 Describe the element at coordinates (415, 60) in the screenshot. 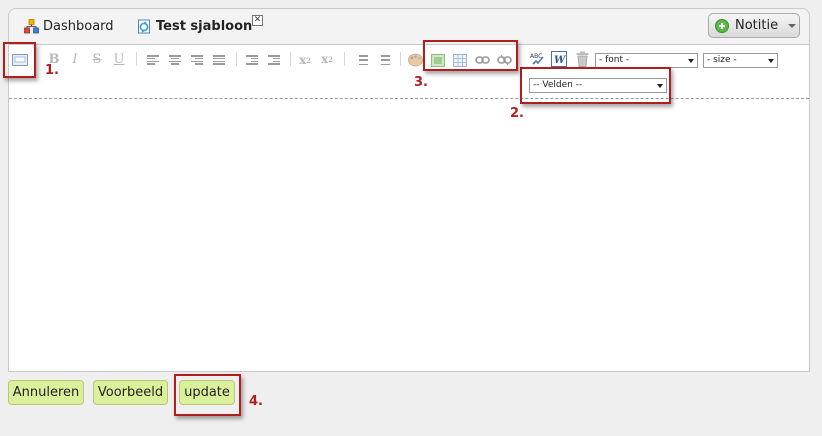

I see `color-palette-icon` at that location.